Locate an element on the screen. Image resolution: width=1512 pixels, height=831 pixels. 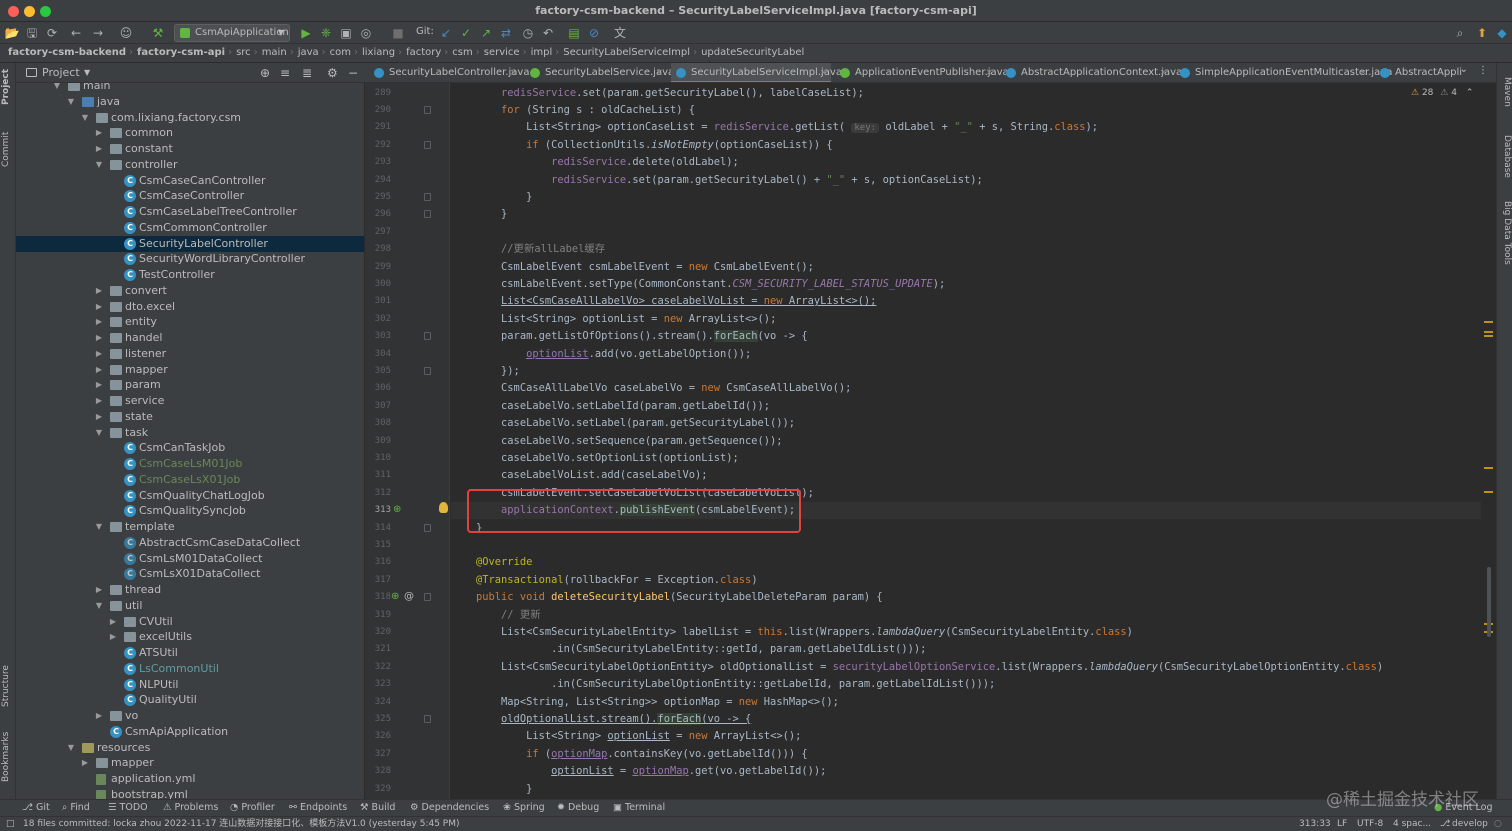
tree-item: C CsmQualitySyncJob is located at coordinates (190, 511).